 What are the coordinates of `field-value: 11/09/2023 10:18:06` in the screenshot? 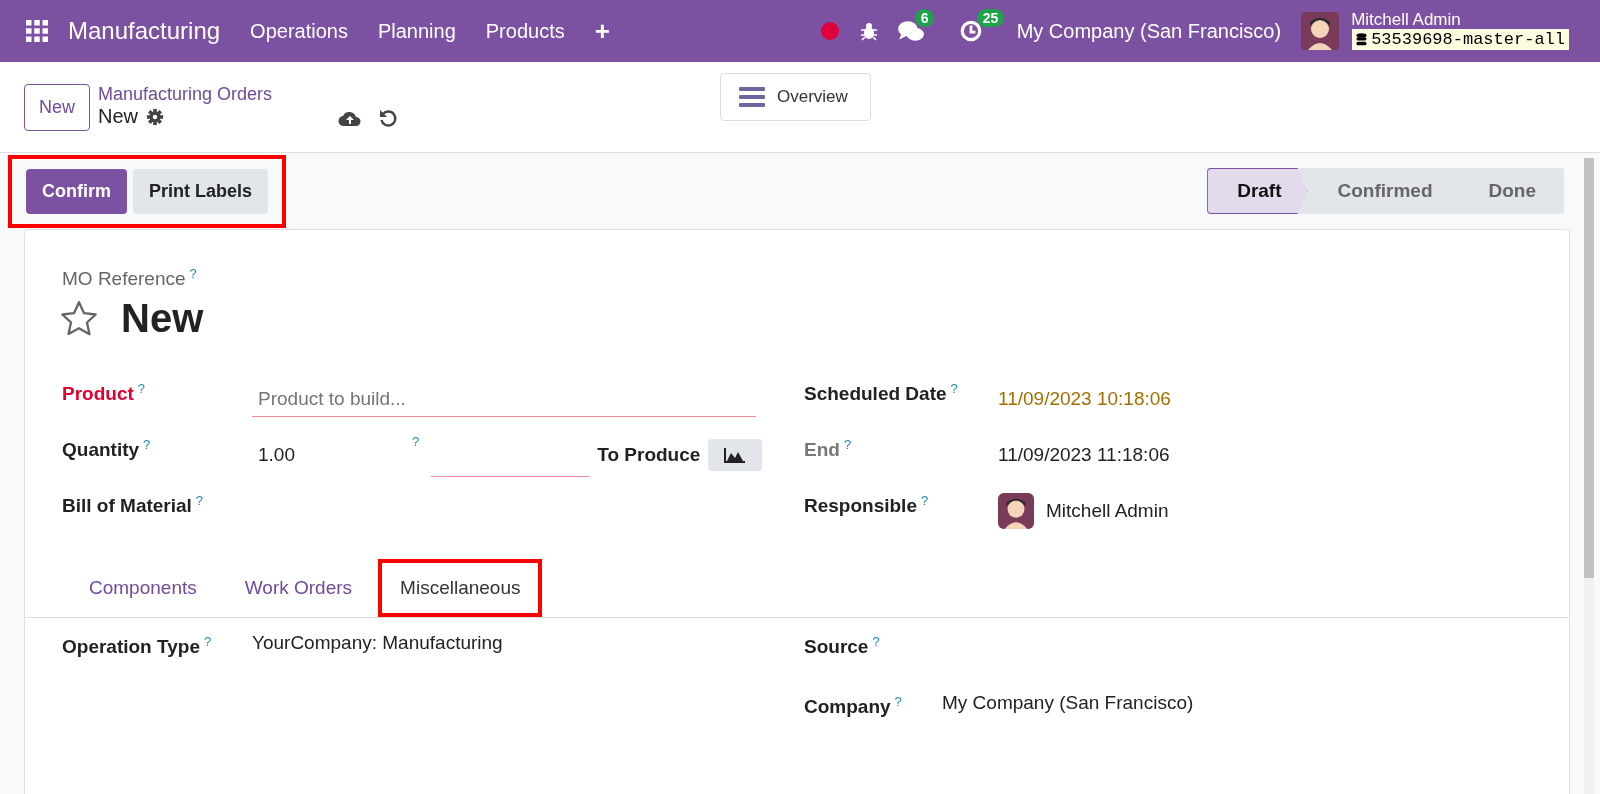 It's located at (1084, 399).